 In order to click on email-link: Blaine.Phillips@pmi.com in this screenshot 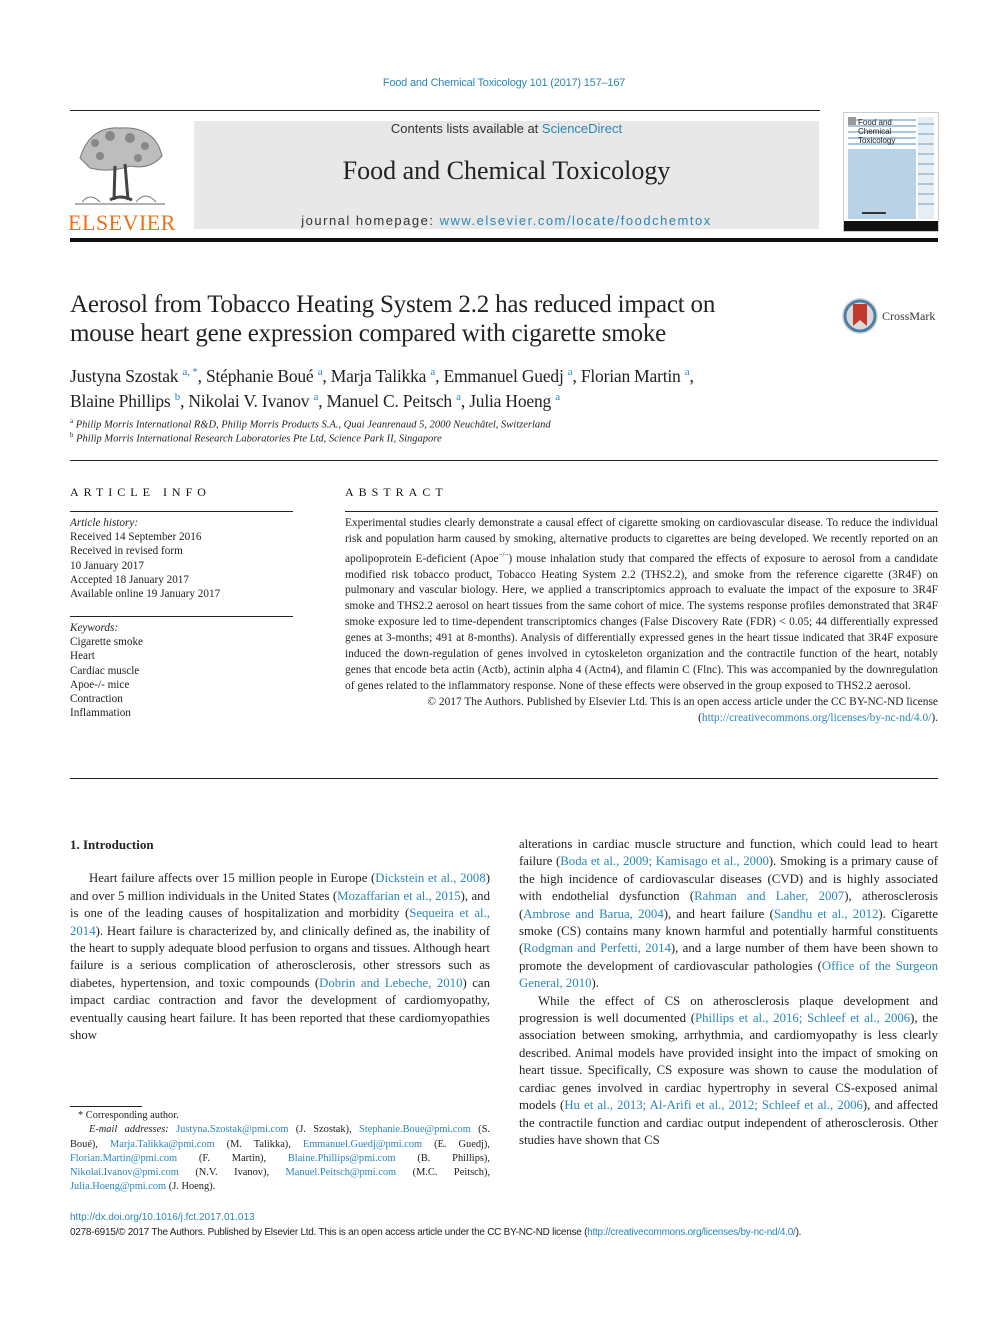, I will do `click(342, 1158)`.